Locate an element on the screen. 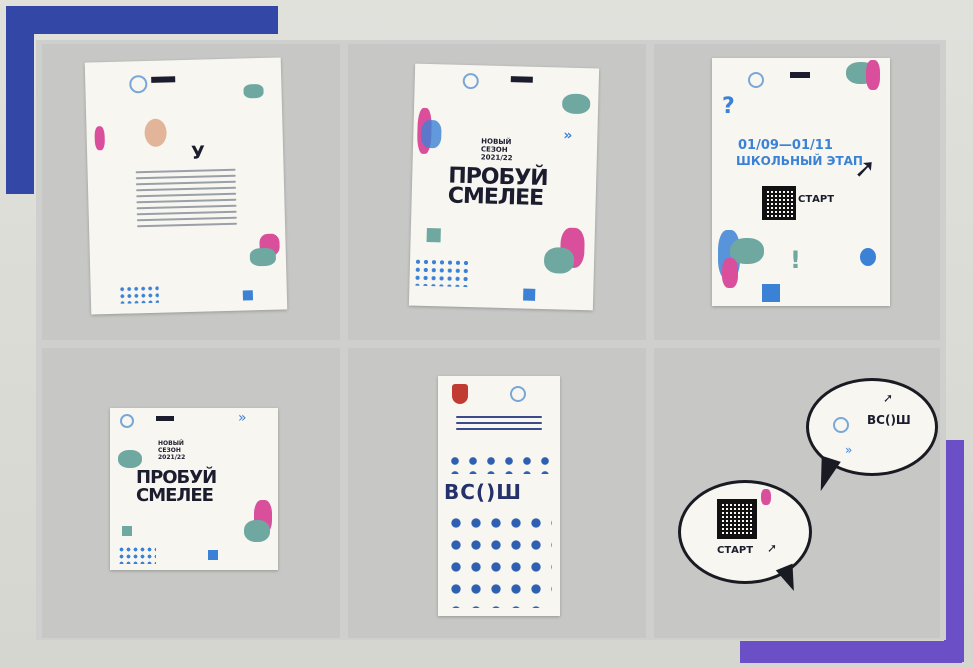  stage-dates: 01/09—01/11 is located at coordinates (785, 145).